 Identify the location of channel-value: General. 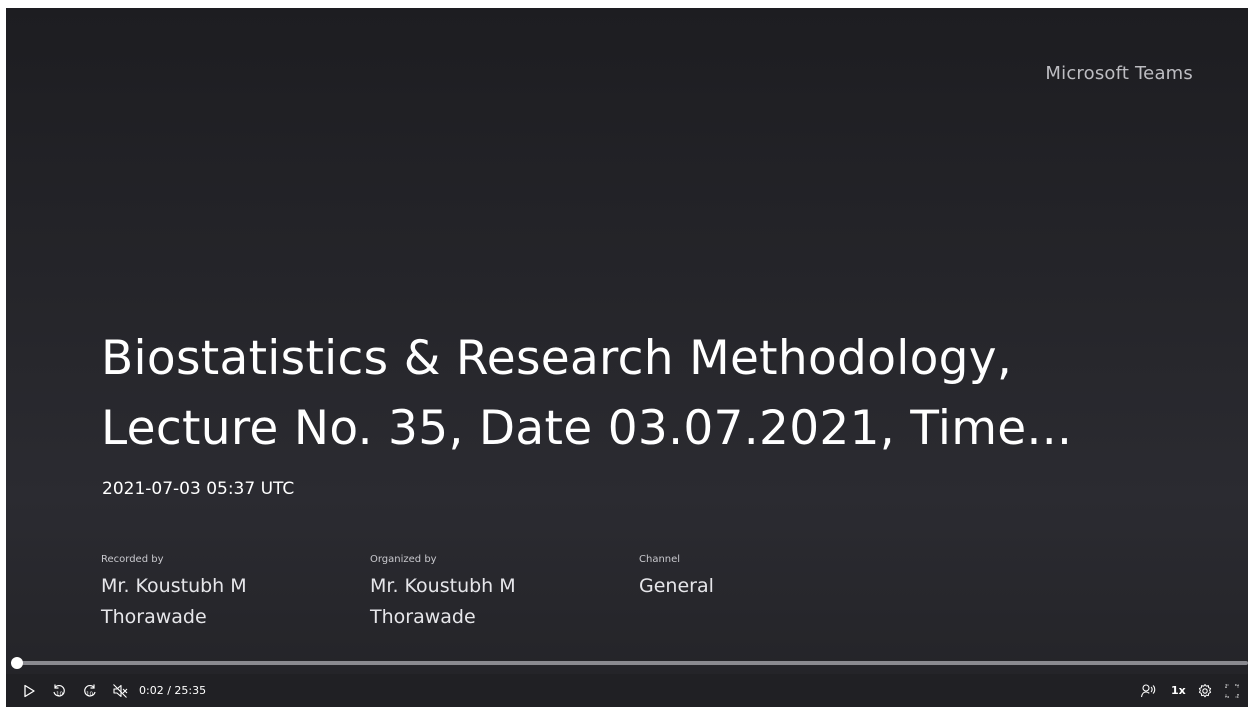
(676, 586).